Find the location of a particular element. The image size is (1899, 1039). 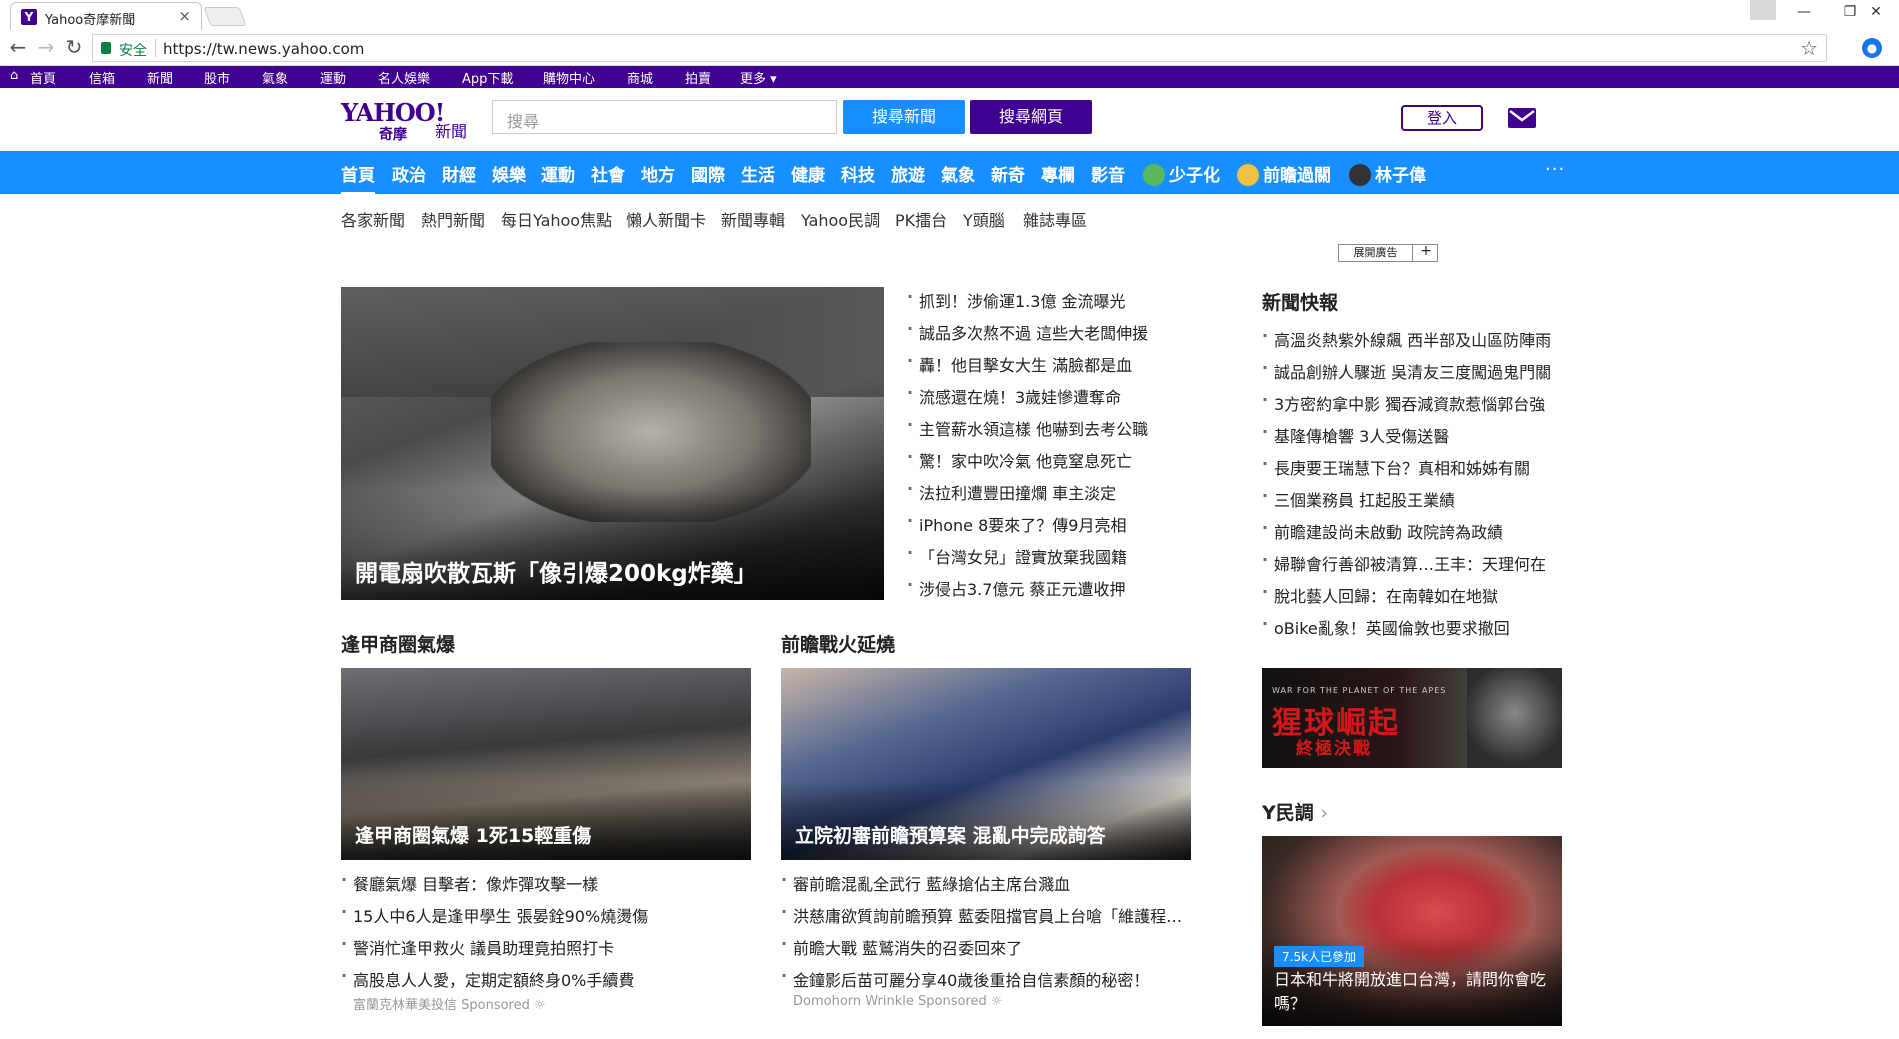

flash-item: 高溫炎熱紫外線飆 西半部及山區防陣雨 is located at coordinates (1406, 338).